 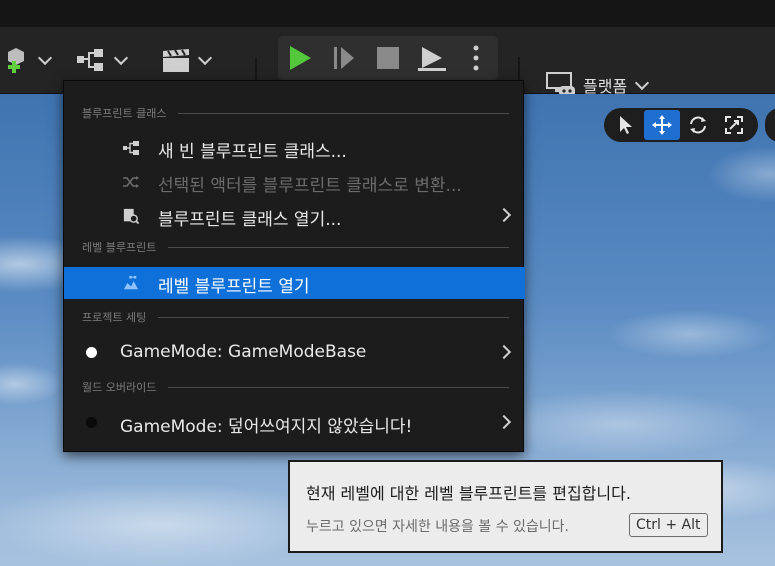 What do you see at coordinates (387, 13) in the screenshot?
I see `title-strip` at bounding box center [387, 13].